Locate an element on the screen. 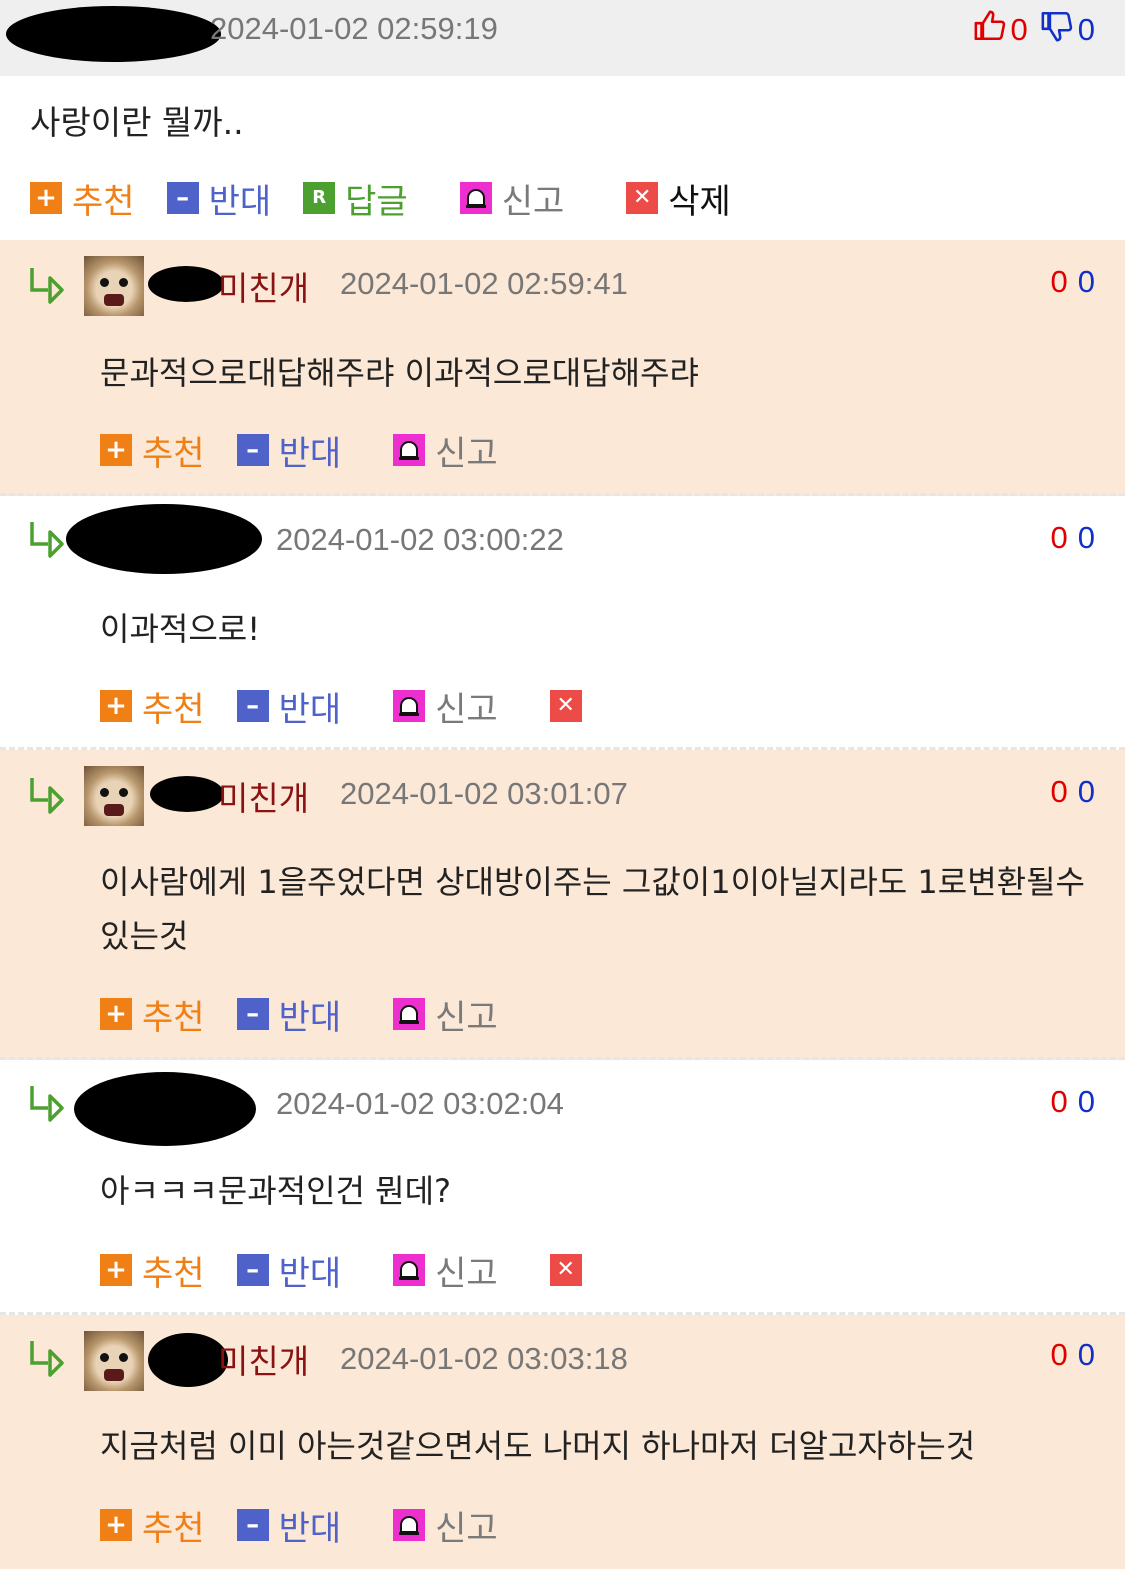 The image size is (1125, 1569). delete-button: ✕ 삭제 is located at coordinates (678, 198).